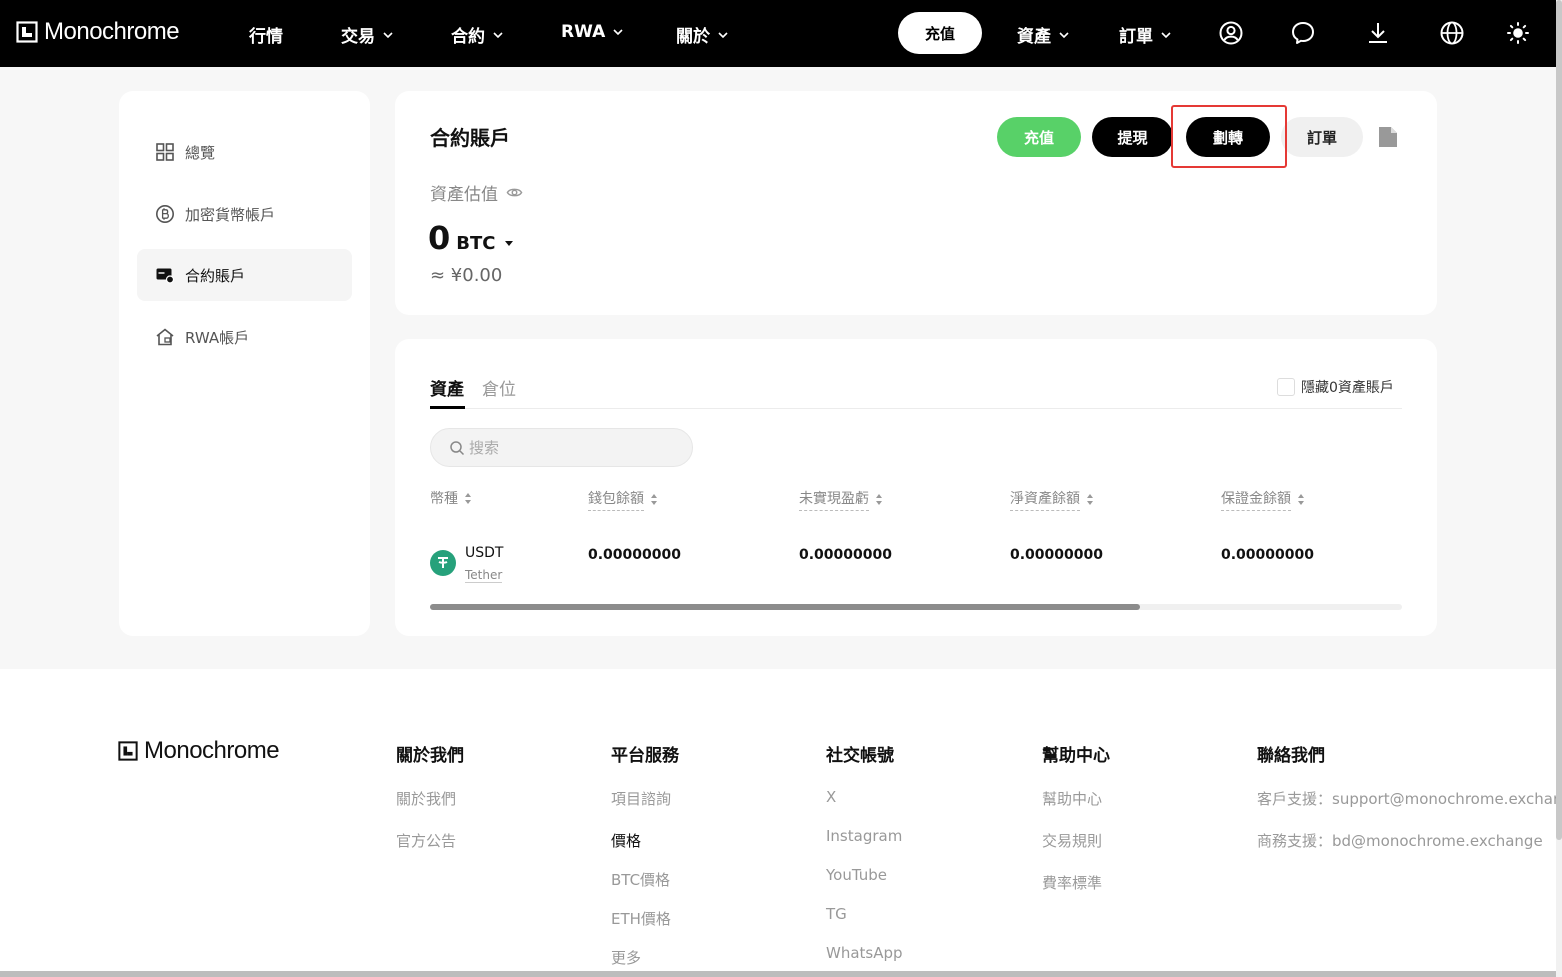  What do you see at coordinates (212, 750) in the screenshot?
I see `footer-brand-name: Monochrome` at bounding box center [212, 750].